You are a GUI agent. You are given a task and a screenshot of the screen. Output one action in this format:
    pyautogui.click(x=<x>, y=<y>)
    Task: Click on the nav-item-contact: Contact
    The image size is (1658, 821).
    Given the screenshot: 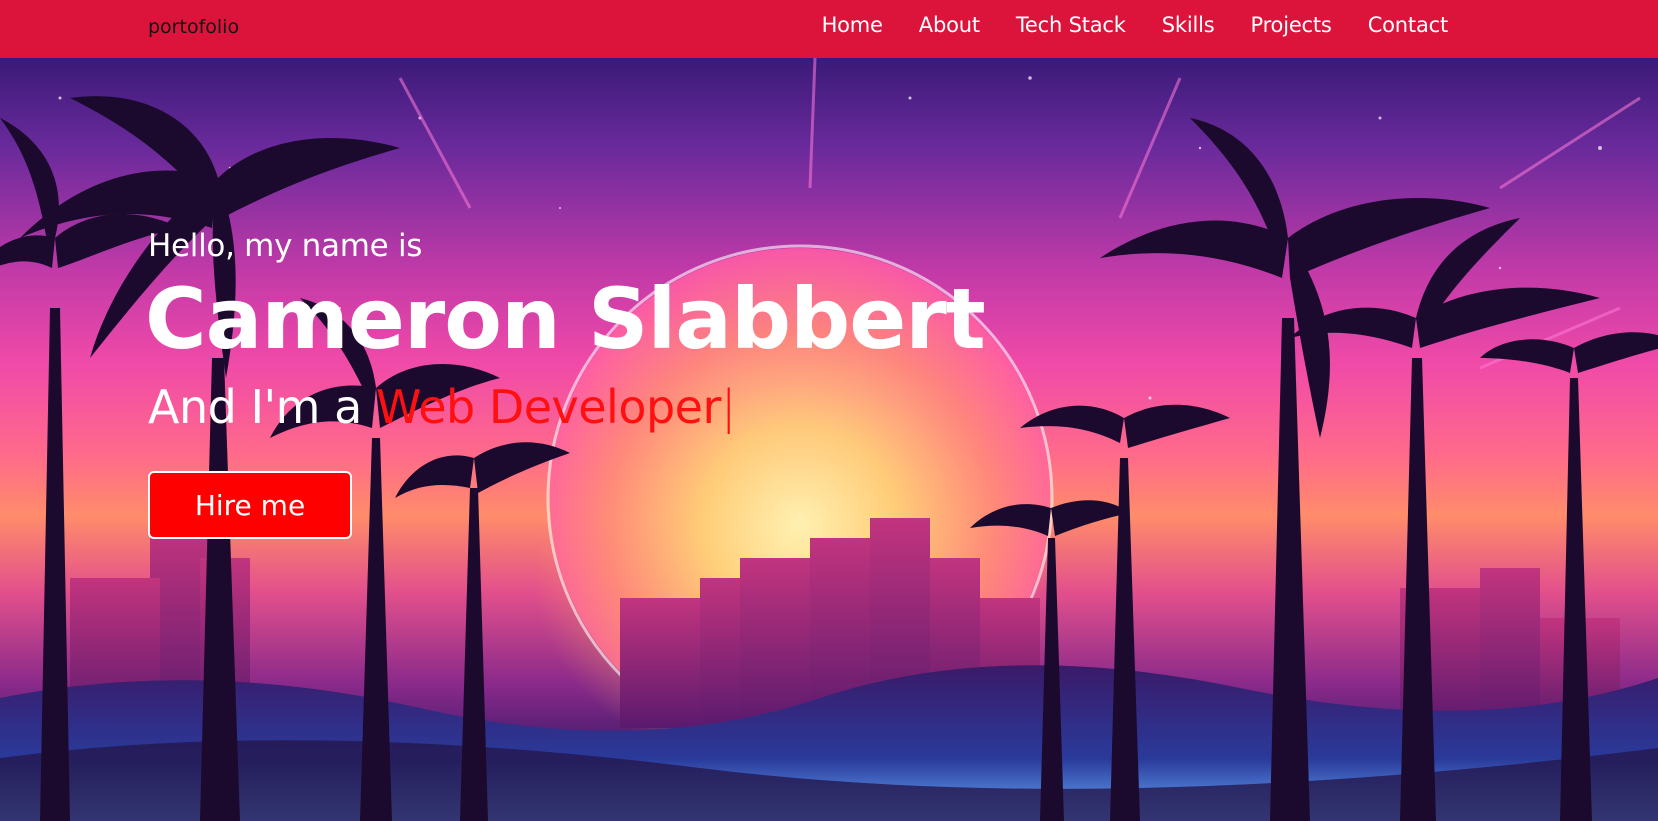 What is the action you would take?
    pyautogui.click(x=1408, y=25)
    